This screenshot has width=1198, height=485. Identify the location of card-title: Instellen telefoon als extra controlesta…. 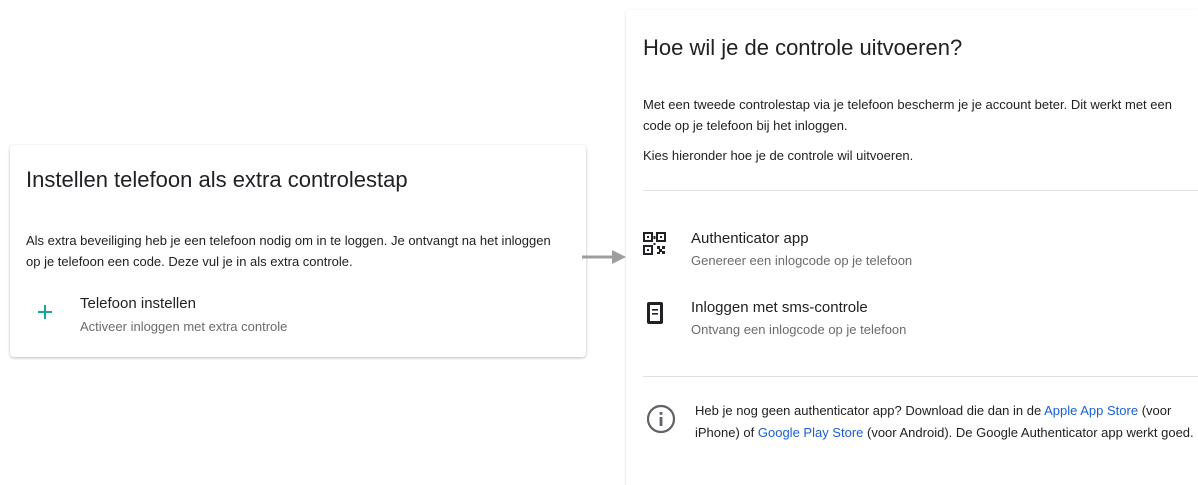
(217, 179).